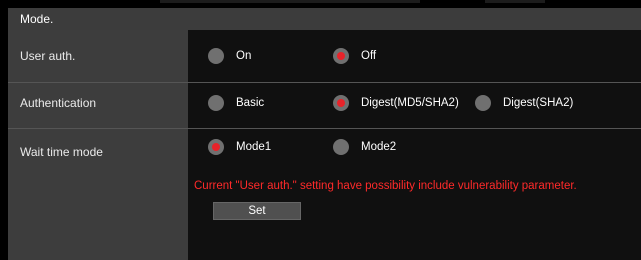 The width and height of the screenshot is (641, 260). What do you see at coordinates (324, 19) in the screenshot?
I see `section-header: Mode.` at bounding box center [324, 19].